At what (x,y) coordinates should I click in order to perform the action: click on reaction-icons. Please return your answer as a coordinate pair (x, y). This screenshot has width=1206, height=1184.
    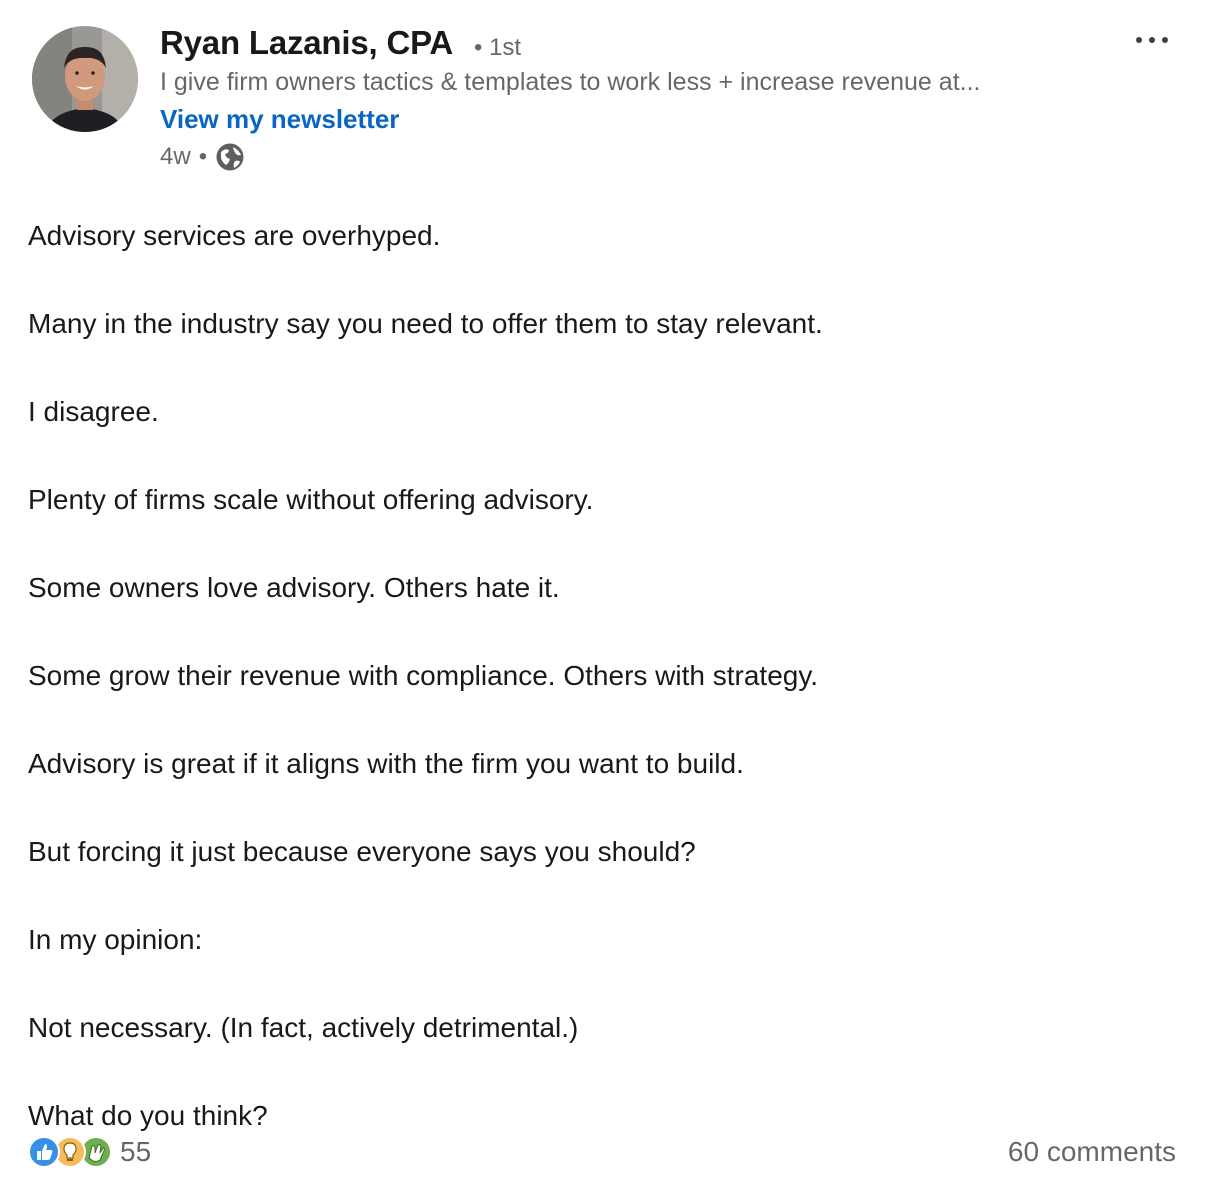
    Looking at the image, I should click on (73, 1152).